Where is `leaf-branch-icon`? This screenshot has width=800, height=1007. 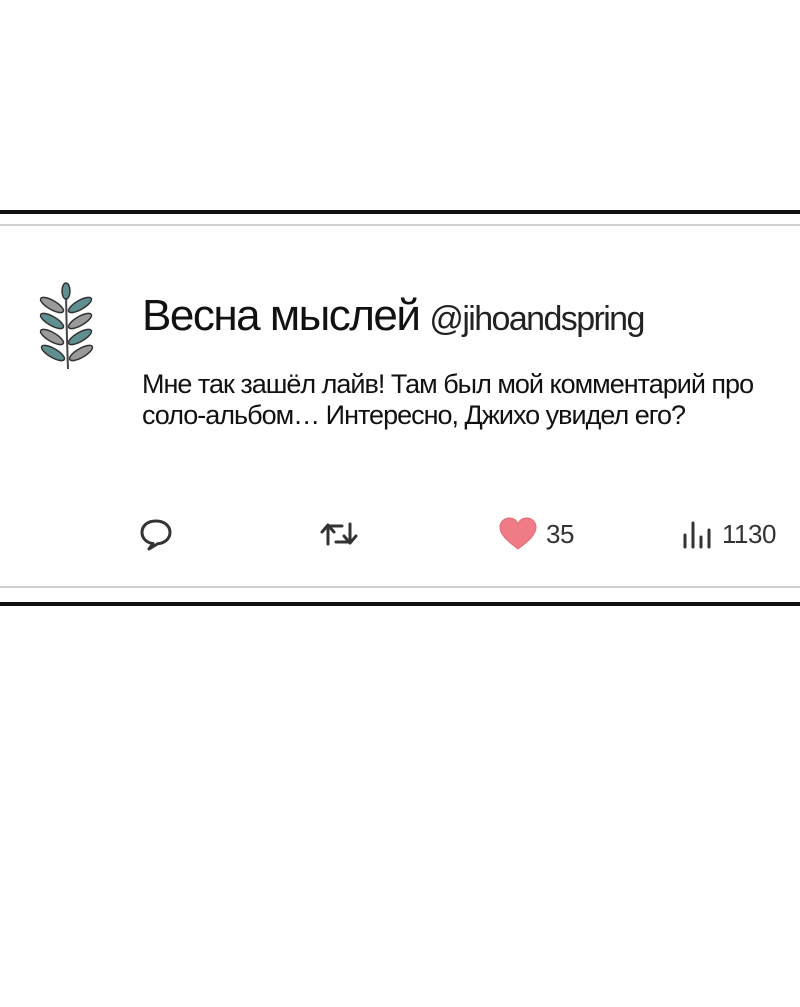 leaf-branch-icon is located at coordinates (66, 326).